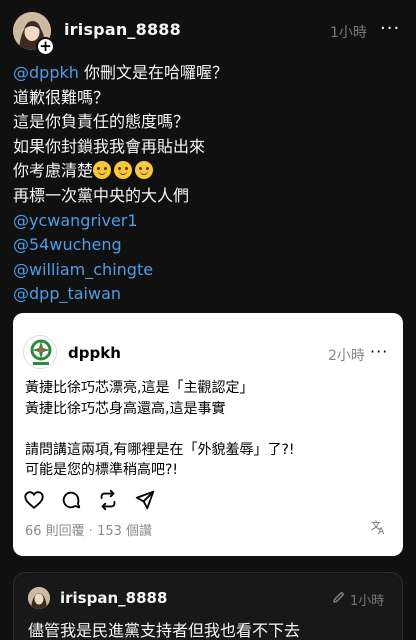 The image size is (416, 640). What do you see at coordinates (339, 597) in the screenshot?
I see `edited-pencil-icon` at bounding box center [339, 597].